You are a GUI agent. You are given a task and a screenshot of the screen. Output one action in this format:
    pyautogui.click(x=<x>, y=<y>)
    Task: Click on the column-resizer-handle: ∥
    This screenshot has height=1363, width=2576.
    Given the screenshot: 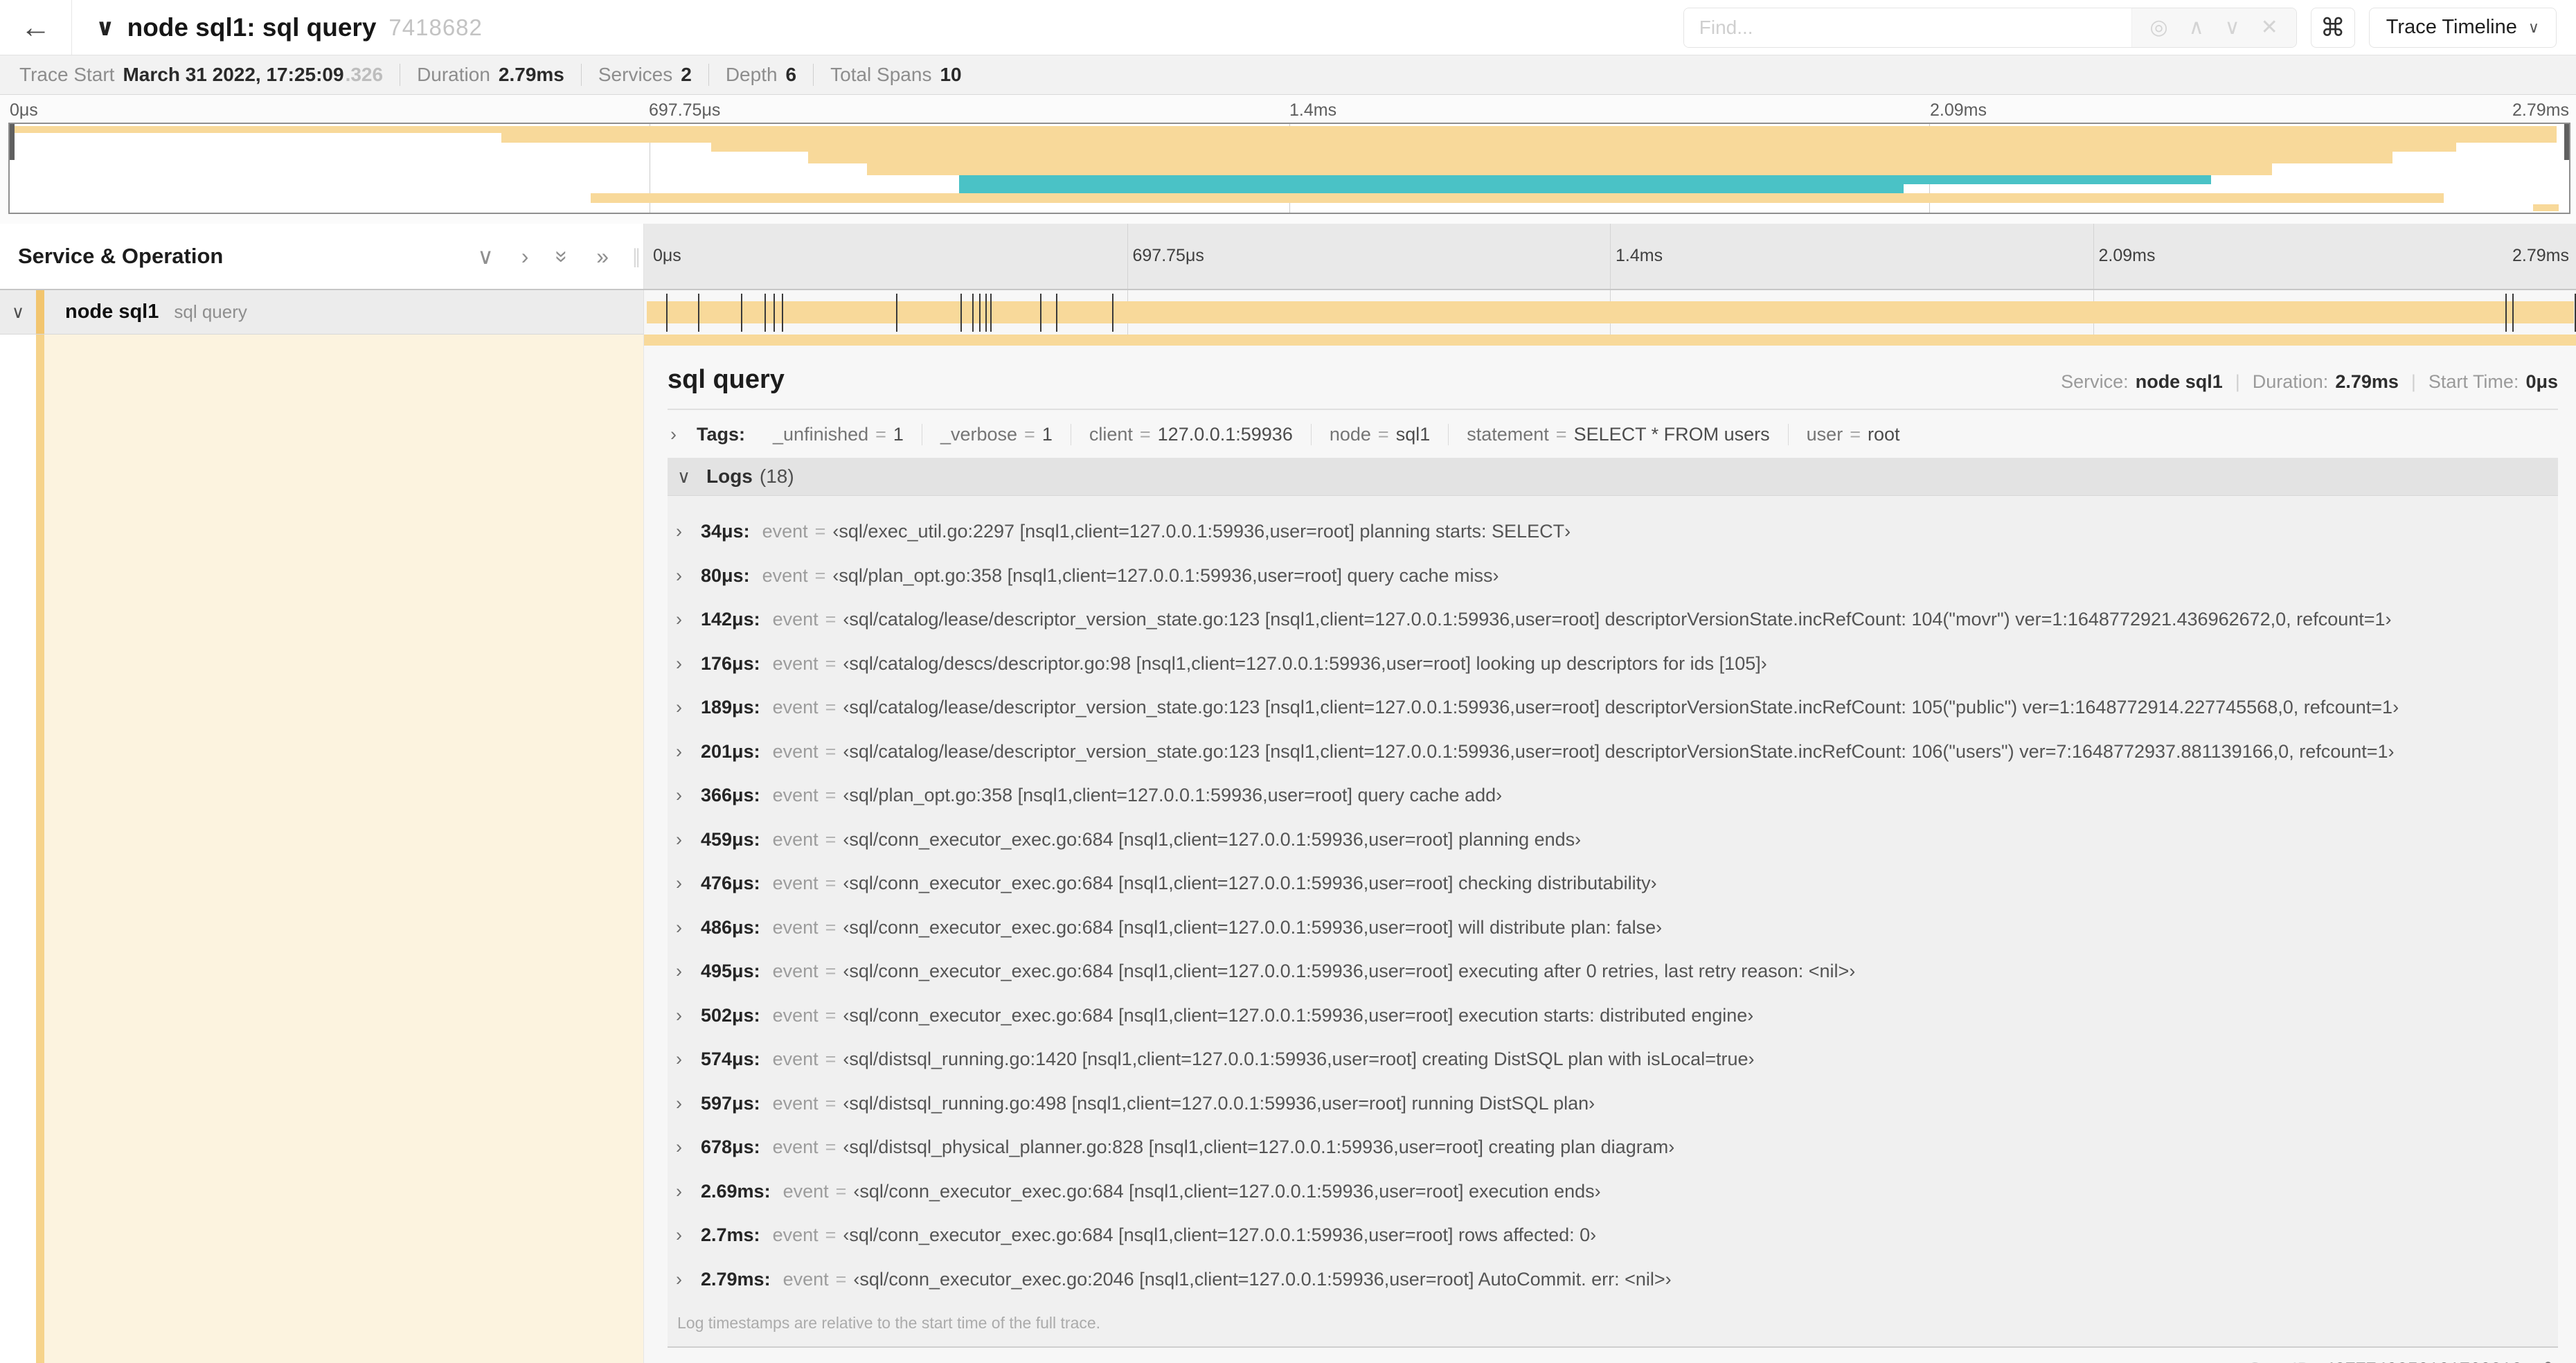 What is the action you would take?
    pyautogui.click(x=636, y=256)
    